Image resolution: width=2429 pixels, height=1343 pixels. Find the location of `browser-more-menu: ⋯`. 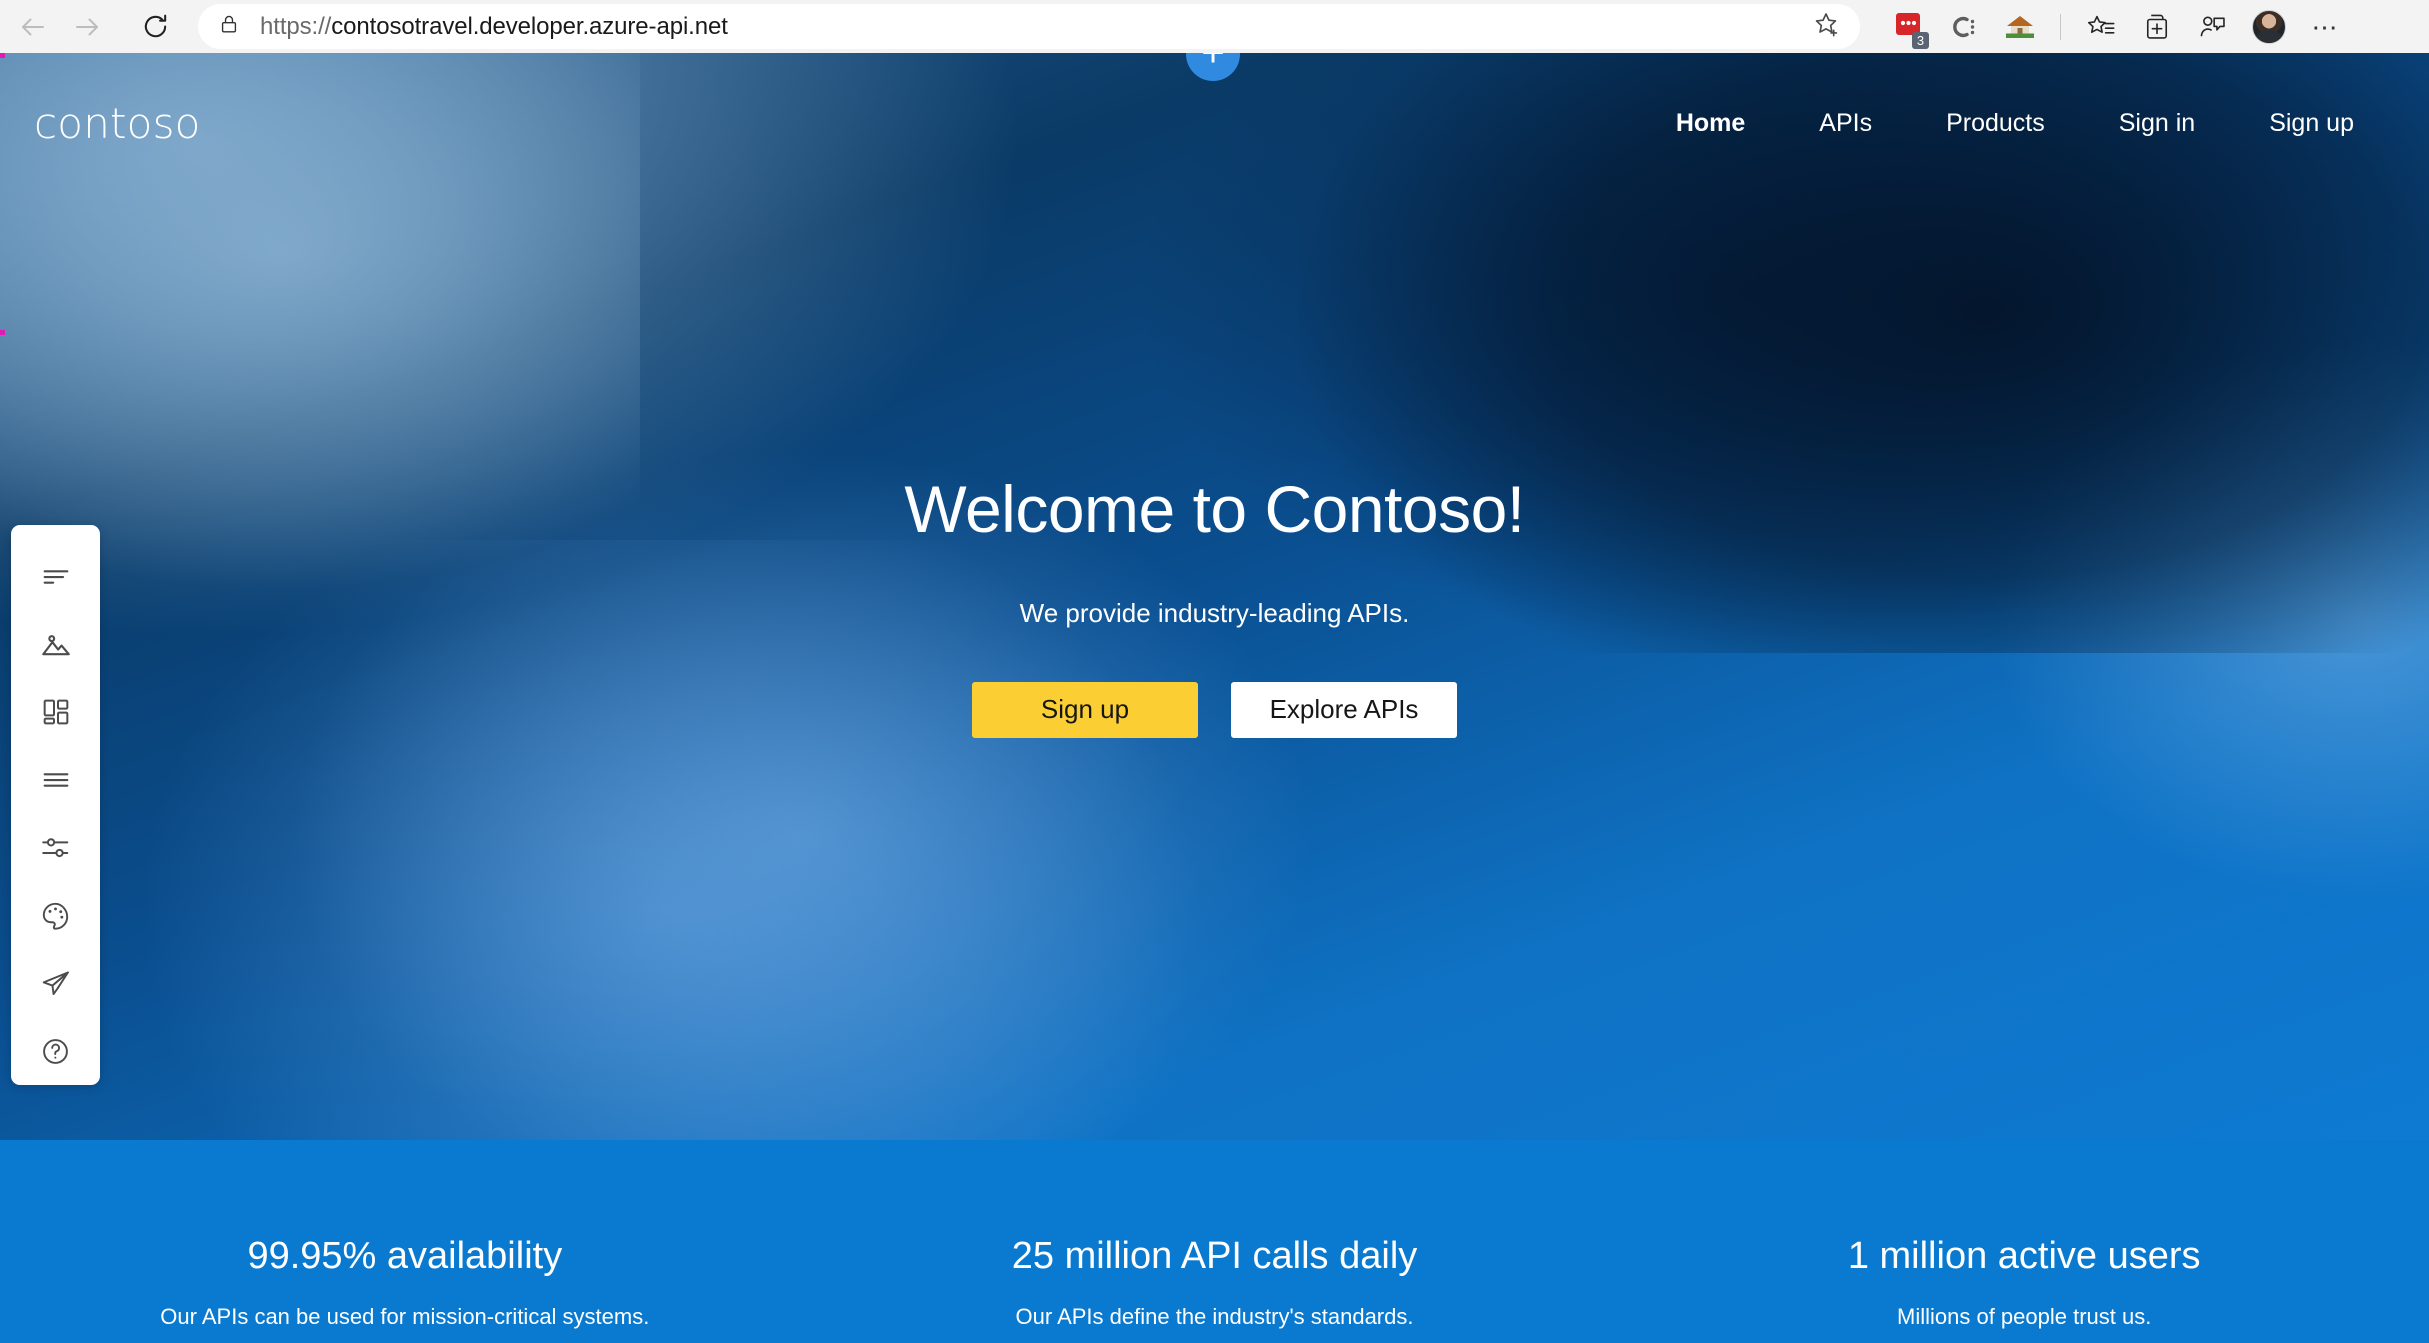

browser-more-menu: ⋯ is located at coordinates (2325, 26).